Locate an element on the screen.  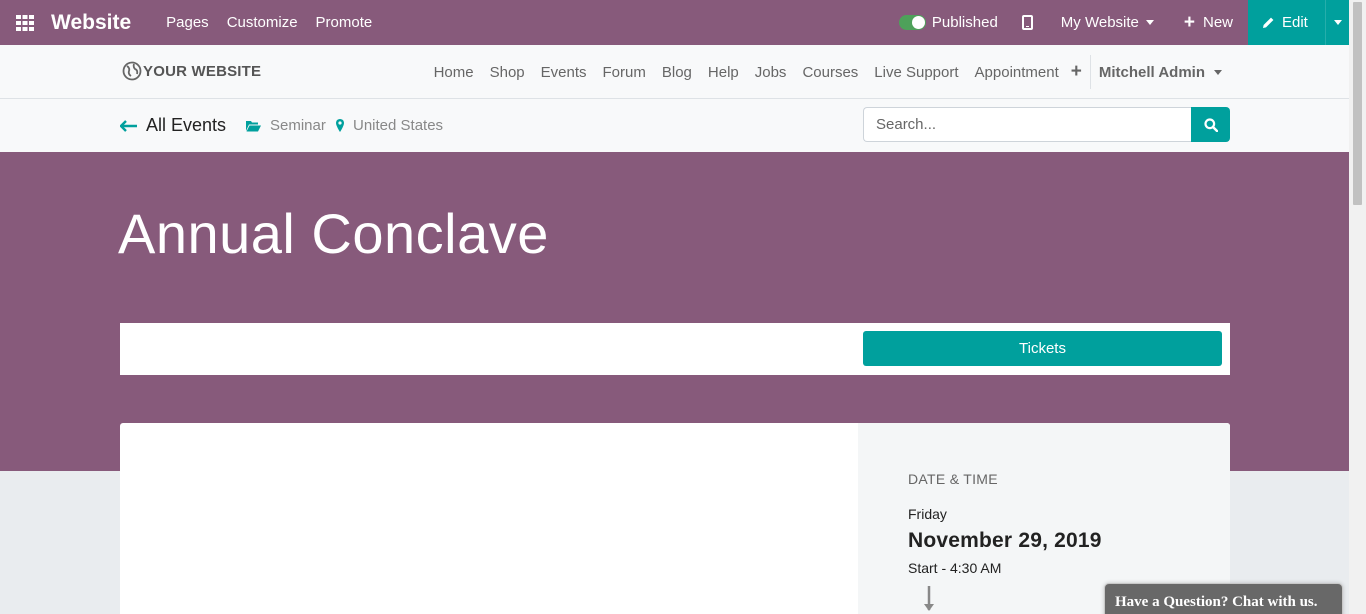
site-logo: YOUR WEBSITE is located at coordinates (191, 71).